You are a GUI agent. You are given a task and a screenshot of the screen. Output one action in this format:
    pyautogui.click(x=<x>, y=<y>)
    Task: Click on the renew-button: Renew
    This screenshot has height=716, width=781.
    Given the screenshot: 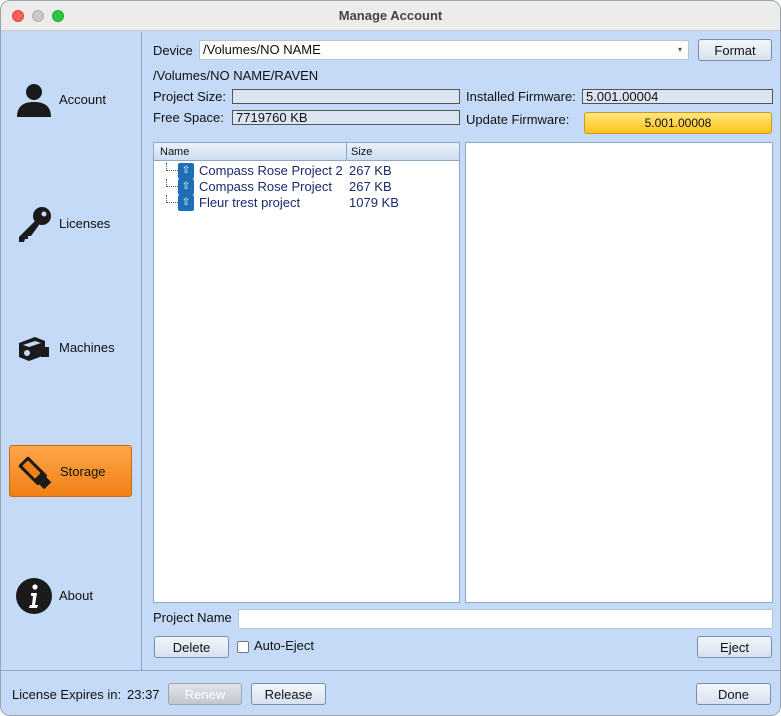 What is the action you would take?
    pyautogui.click(x=205, y=694)
    